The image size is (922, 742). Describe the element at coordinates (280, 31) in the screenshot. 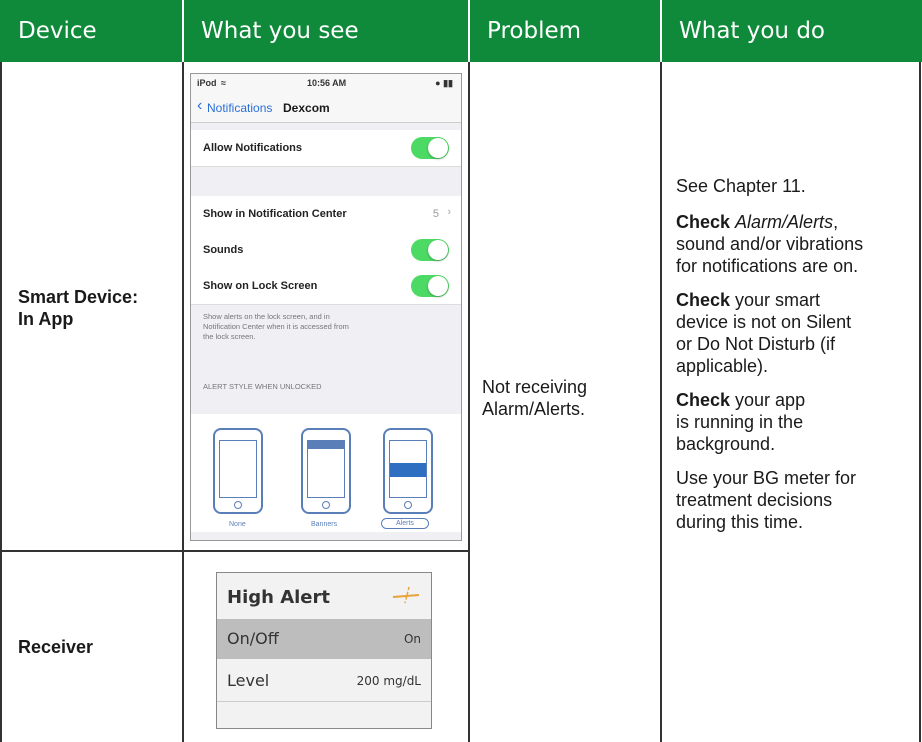

I see `header-what-you-see-label: What you see` at that location.